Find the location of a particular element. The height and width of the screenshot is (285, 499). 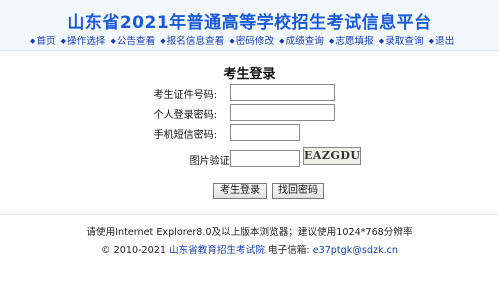

password-input is located at coordinates (282, 112).